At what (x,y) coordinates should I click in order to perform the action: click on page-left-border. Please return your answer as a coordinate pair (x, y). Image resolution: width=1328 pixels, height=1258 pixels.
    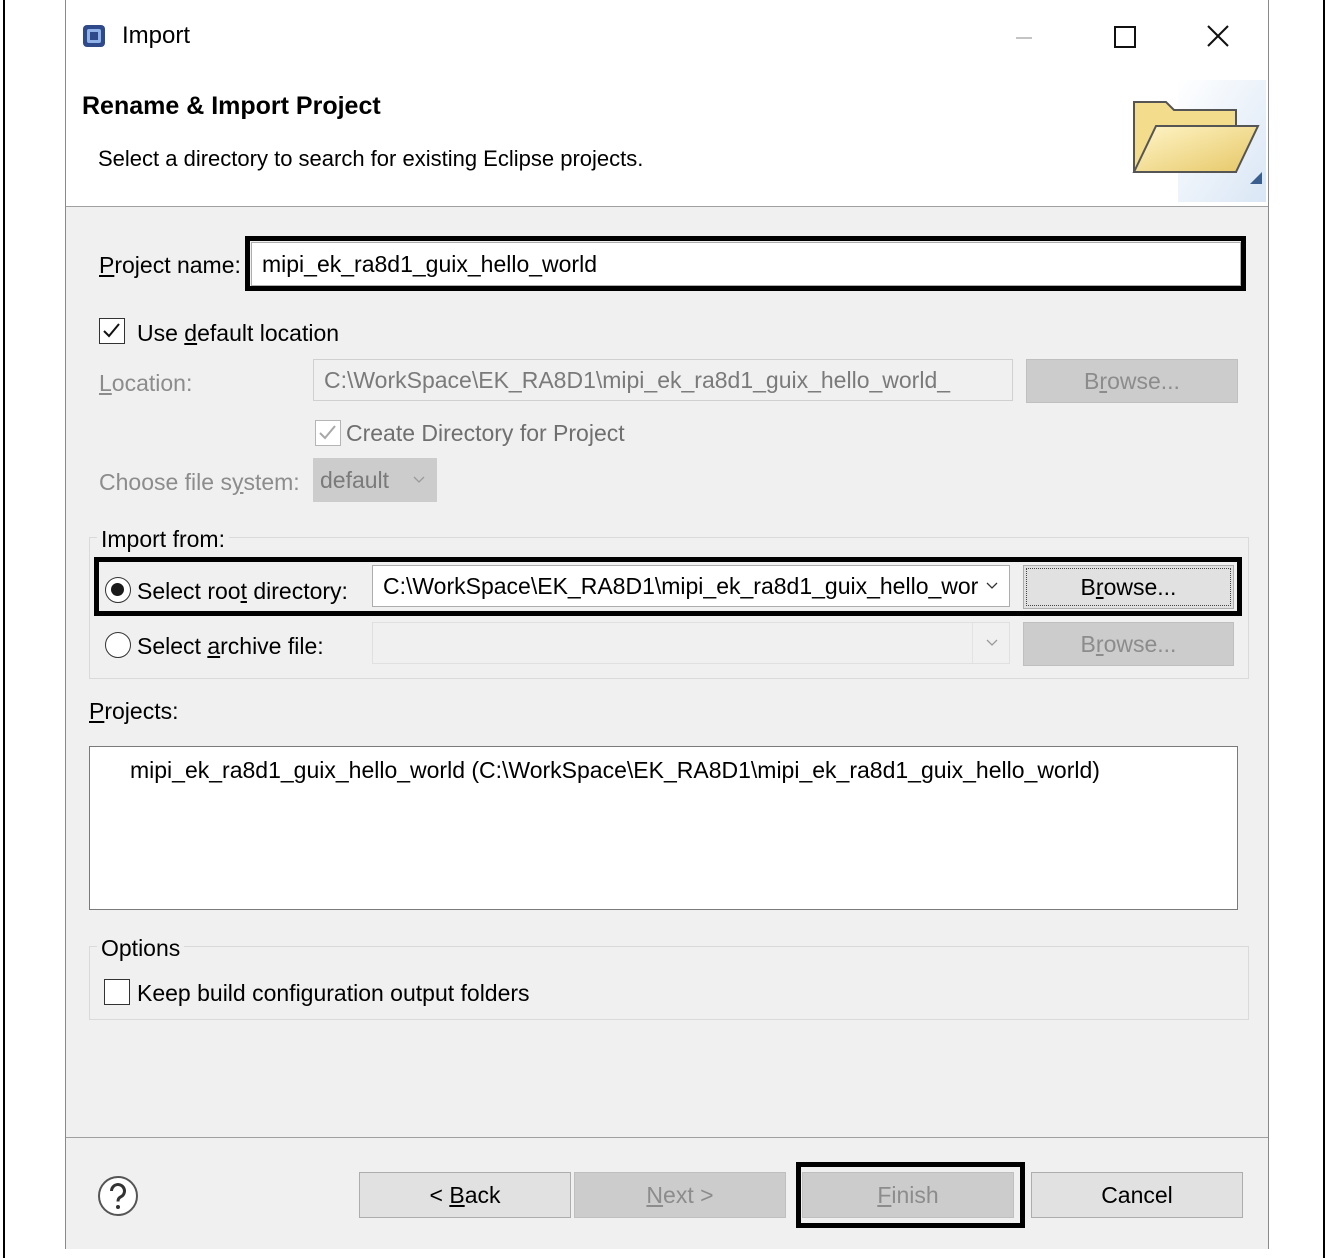
    Looking at the image, I should click on (4, 629).